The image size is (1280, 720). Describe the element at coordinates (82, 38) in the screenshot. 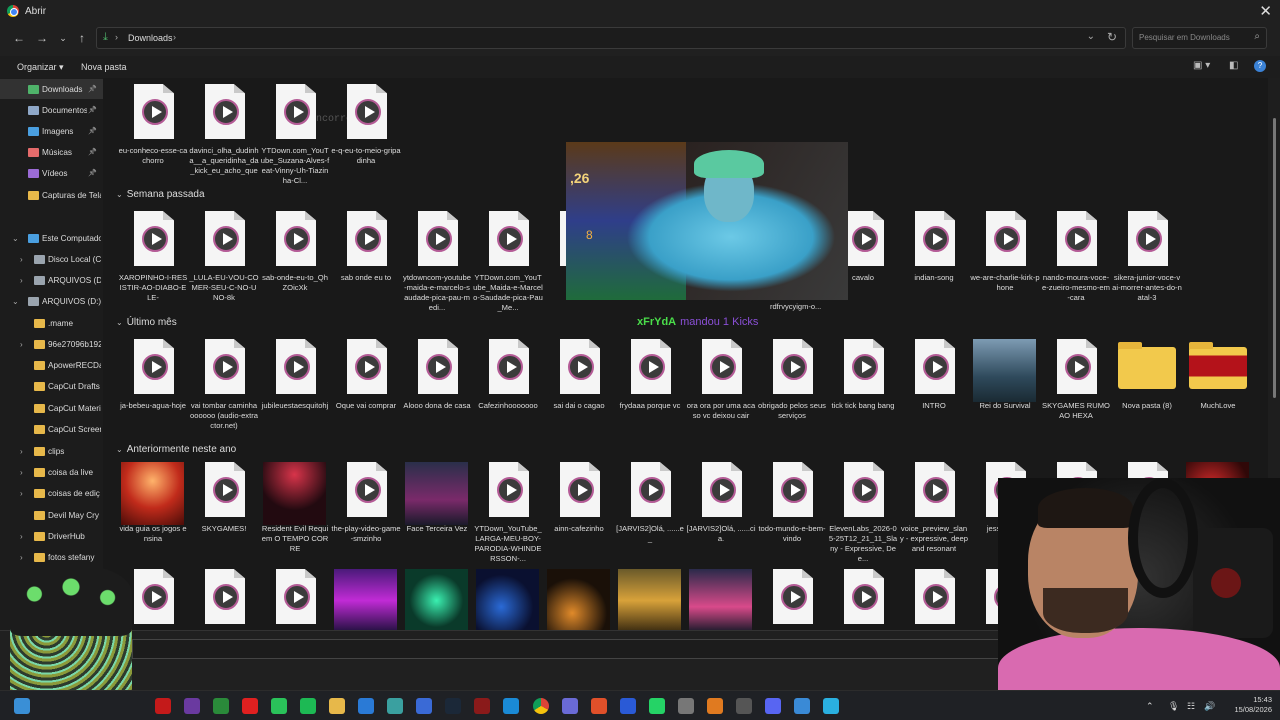

I see `up-icon: ↑` at that location.